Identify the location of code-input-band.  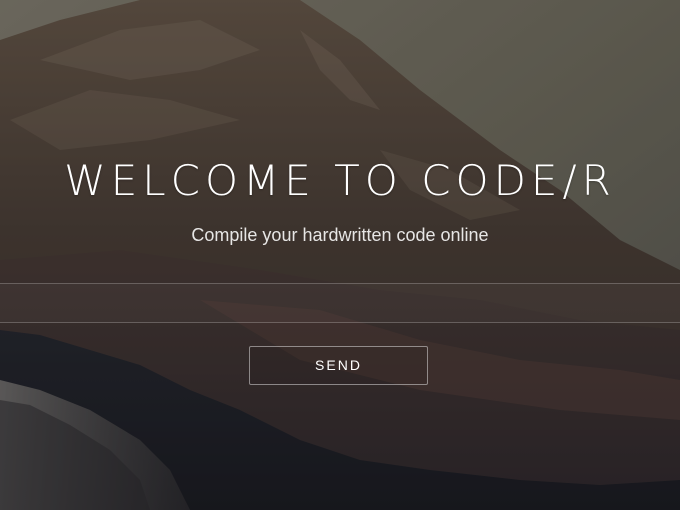
(340, 303).